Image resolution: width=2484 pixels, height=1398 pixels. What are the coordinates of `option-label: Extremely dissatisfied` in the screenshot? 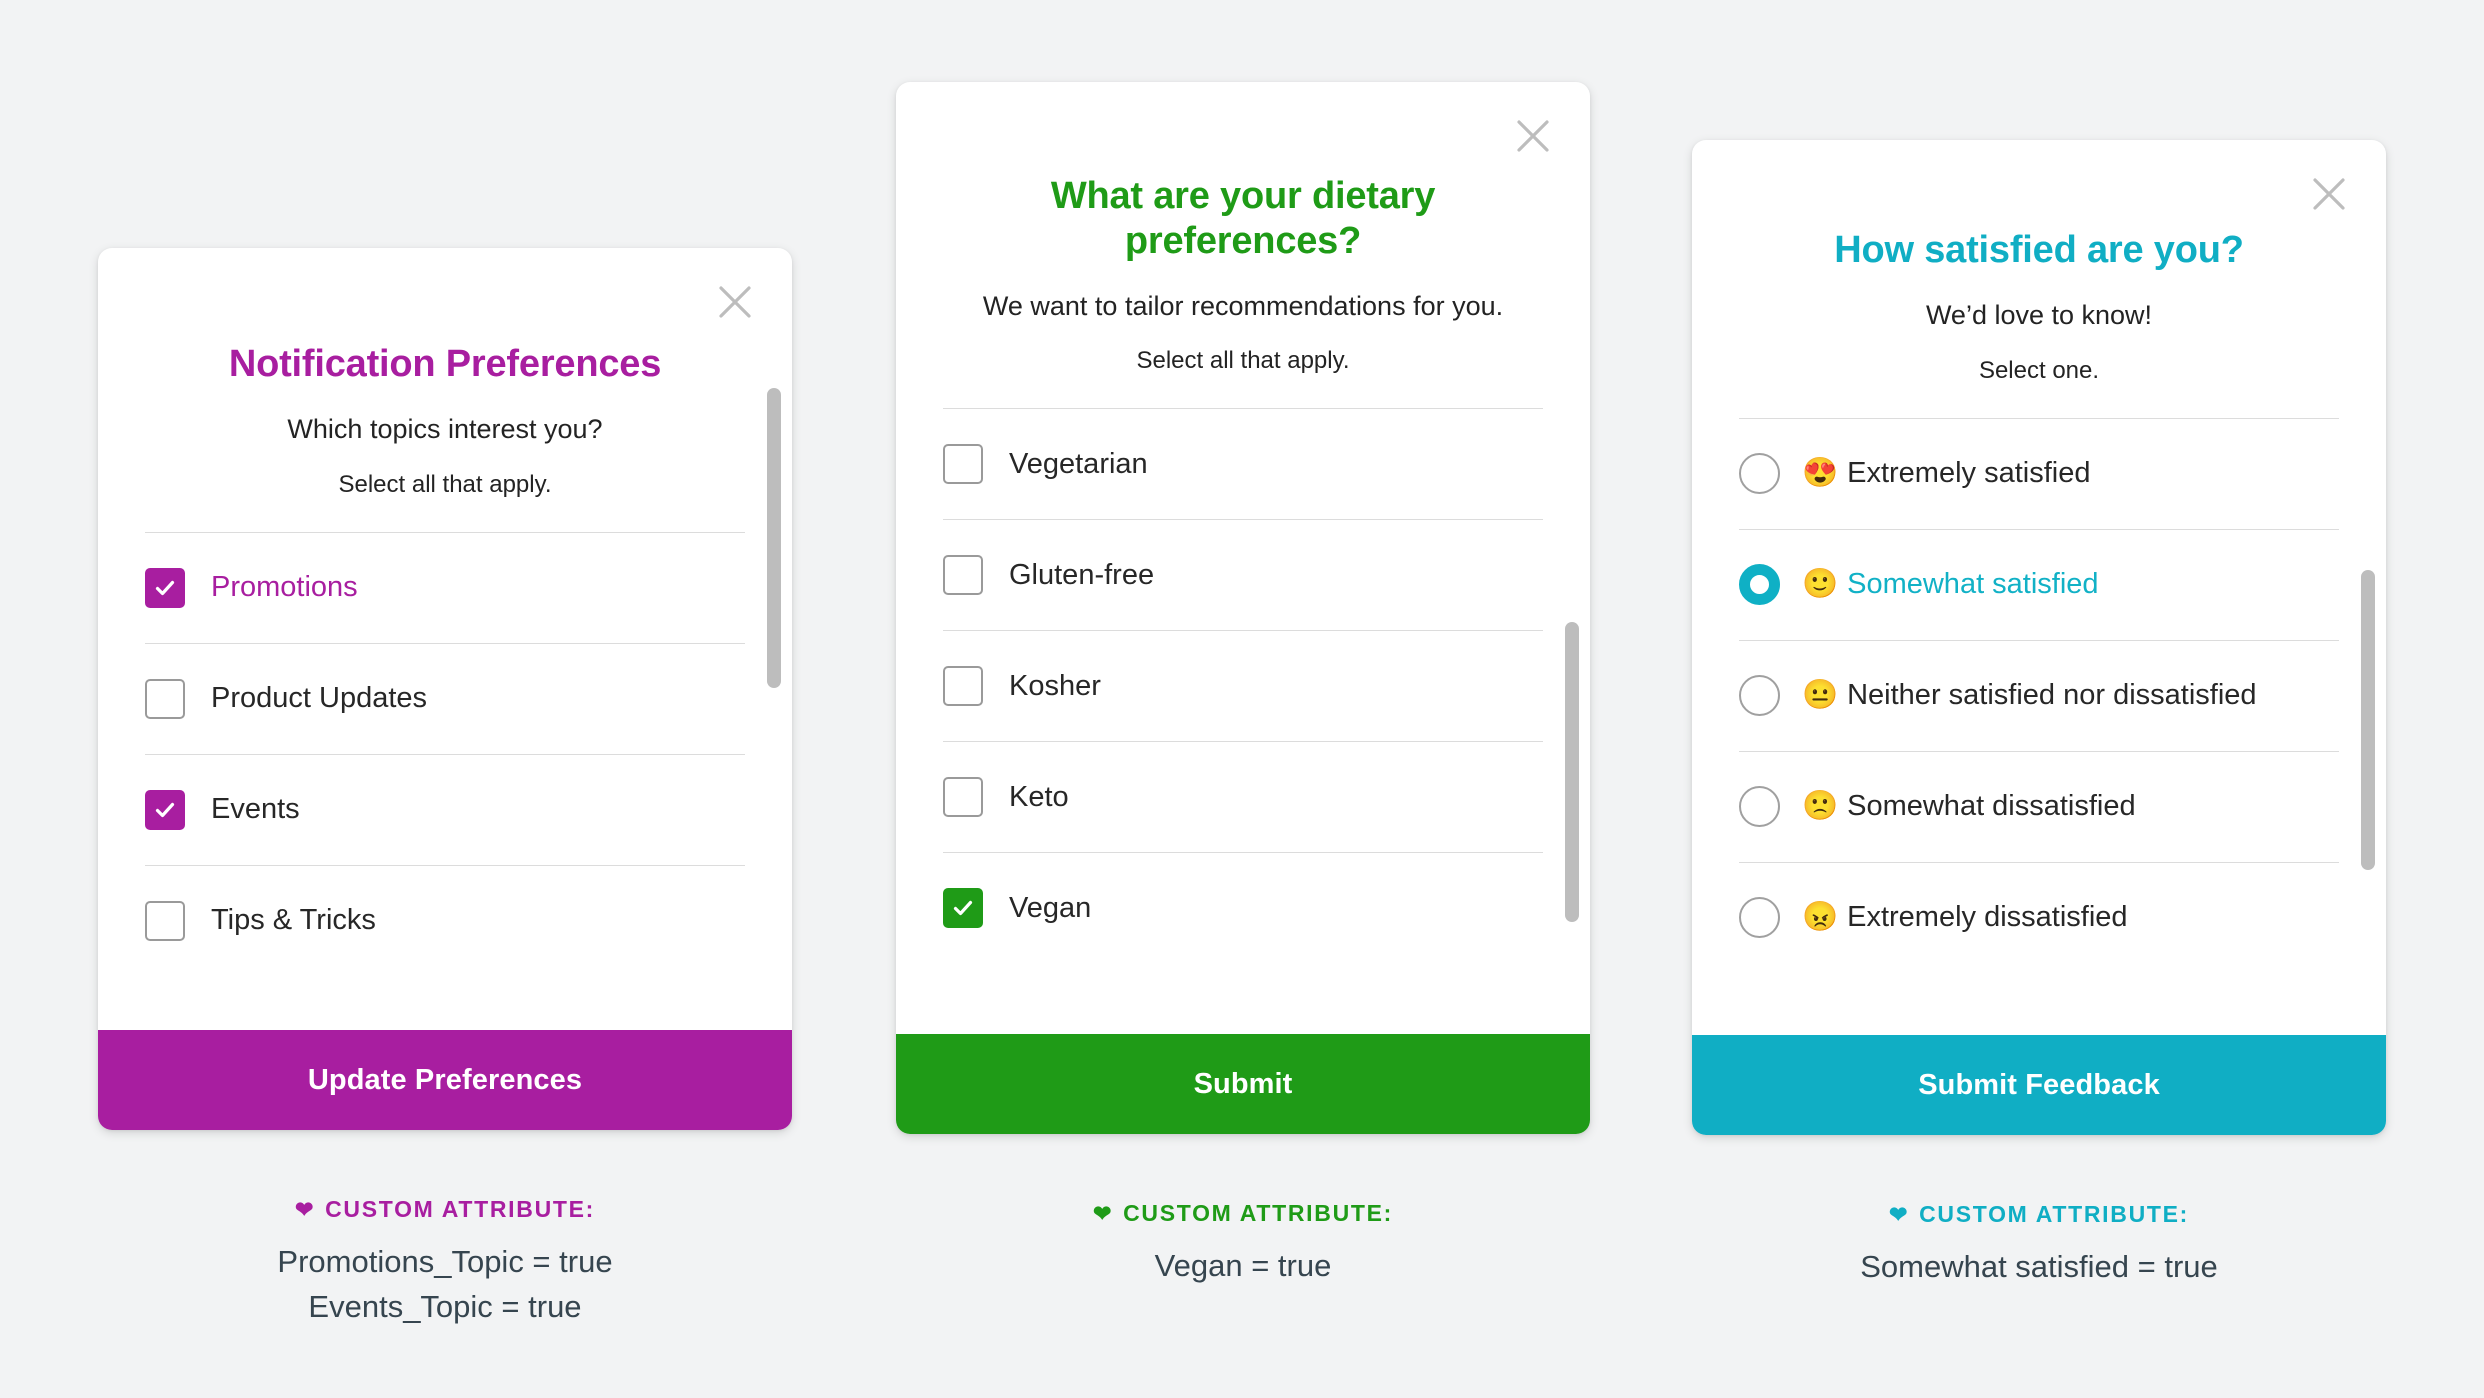 It's located at (1987, 917).